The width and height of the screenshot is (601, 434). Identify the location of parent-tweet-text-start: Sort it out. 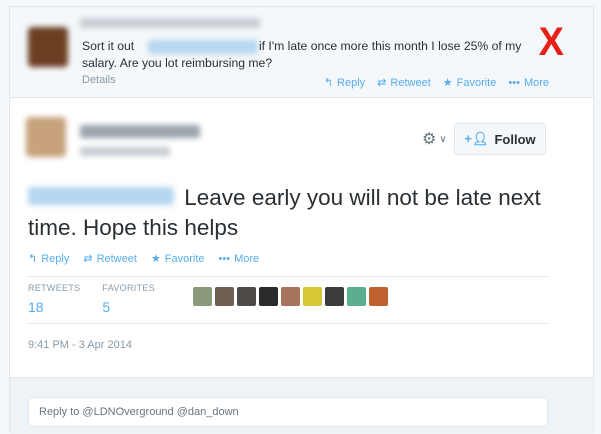
(108, 46).